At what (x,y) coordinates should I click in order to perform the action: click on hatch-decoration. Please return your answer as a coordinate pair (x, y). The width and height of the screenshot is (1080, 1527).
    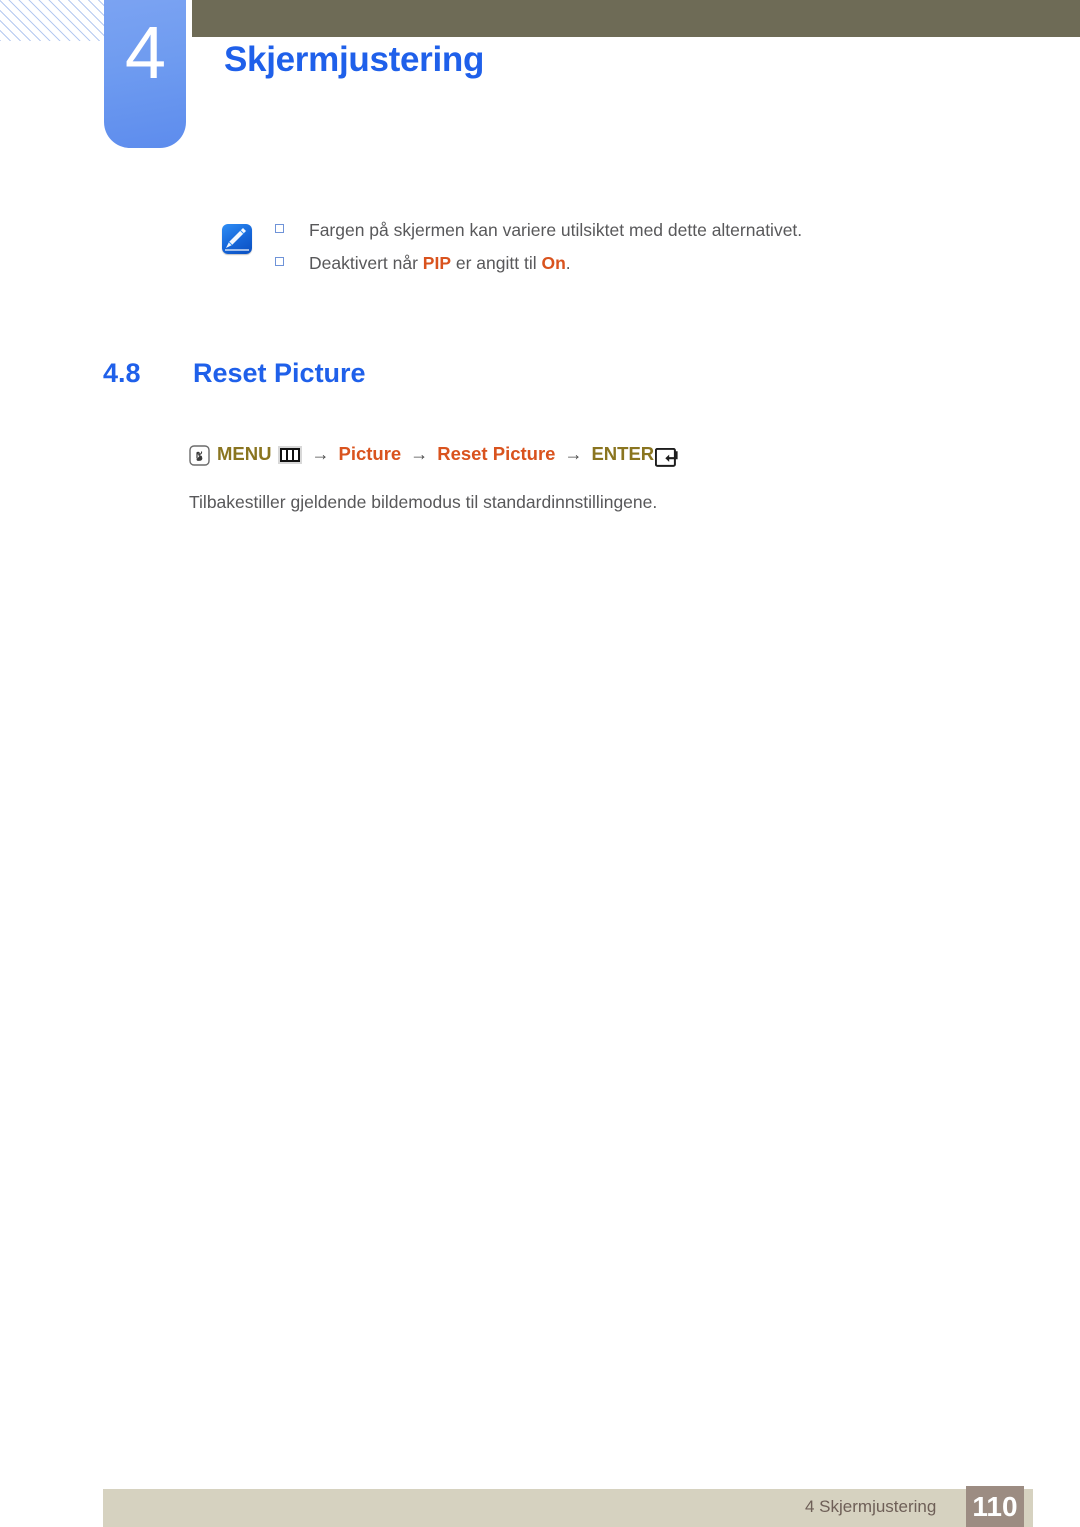
    Looking at the image, I should click on (53, 20).